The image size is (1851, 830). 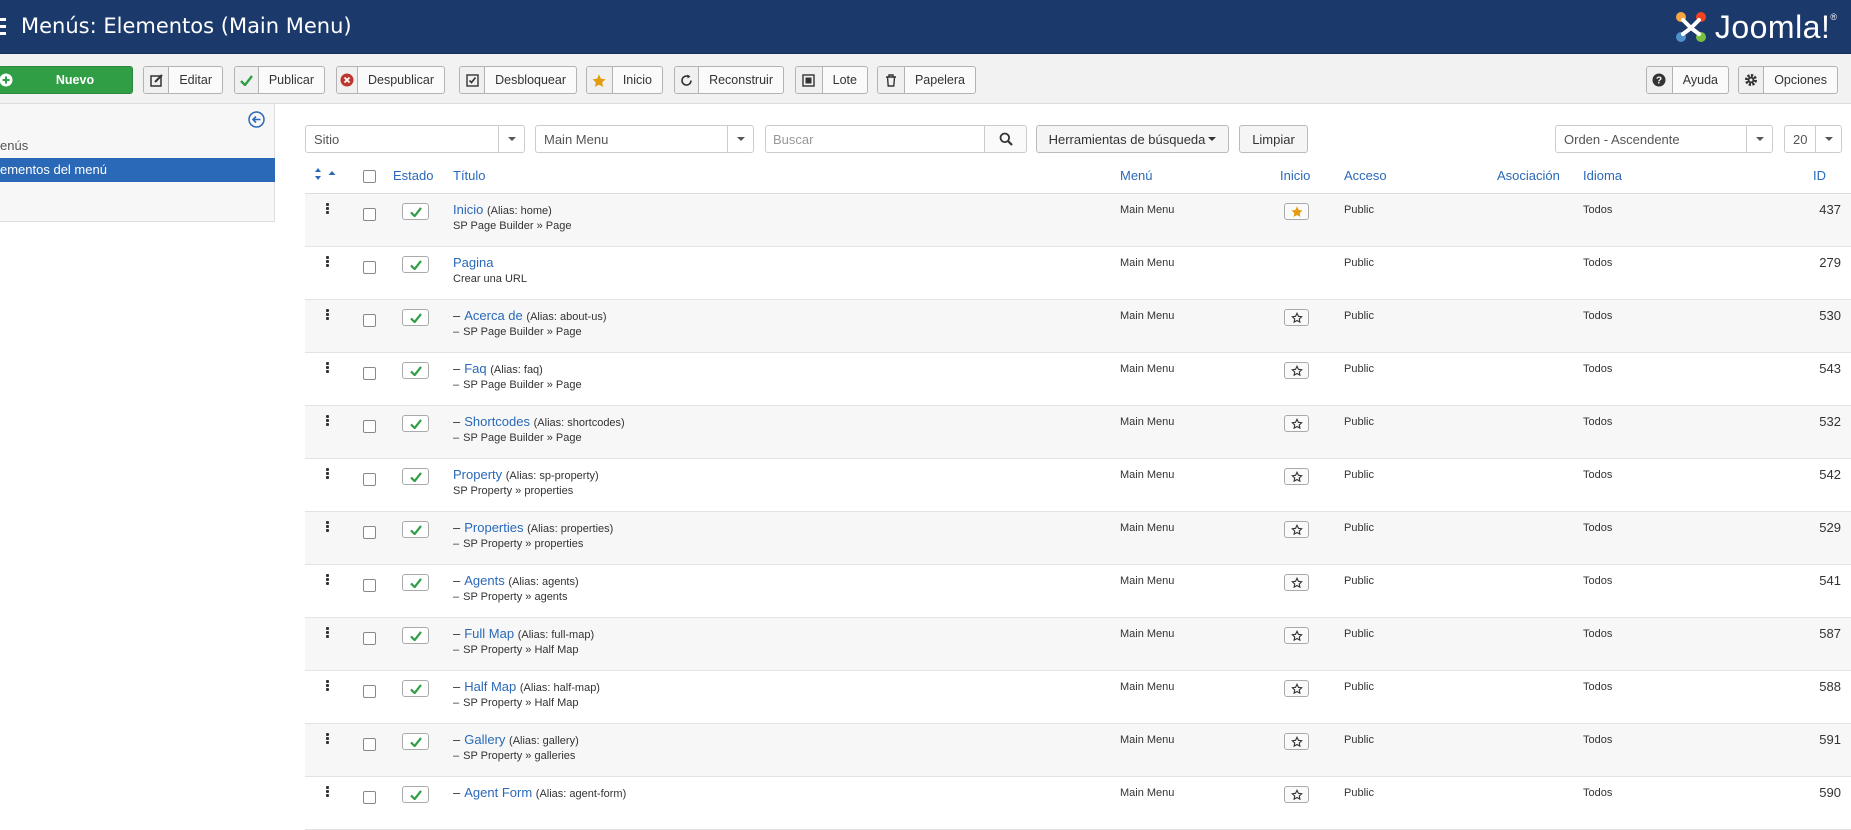 I want to click on clear-button: Limpiar, so click(x=1273, y=139).